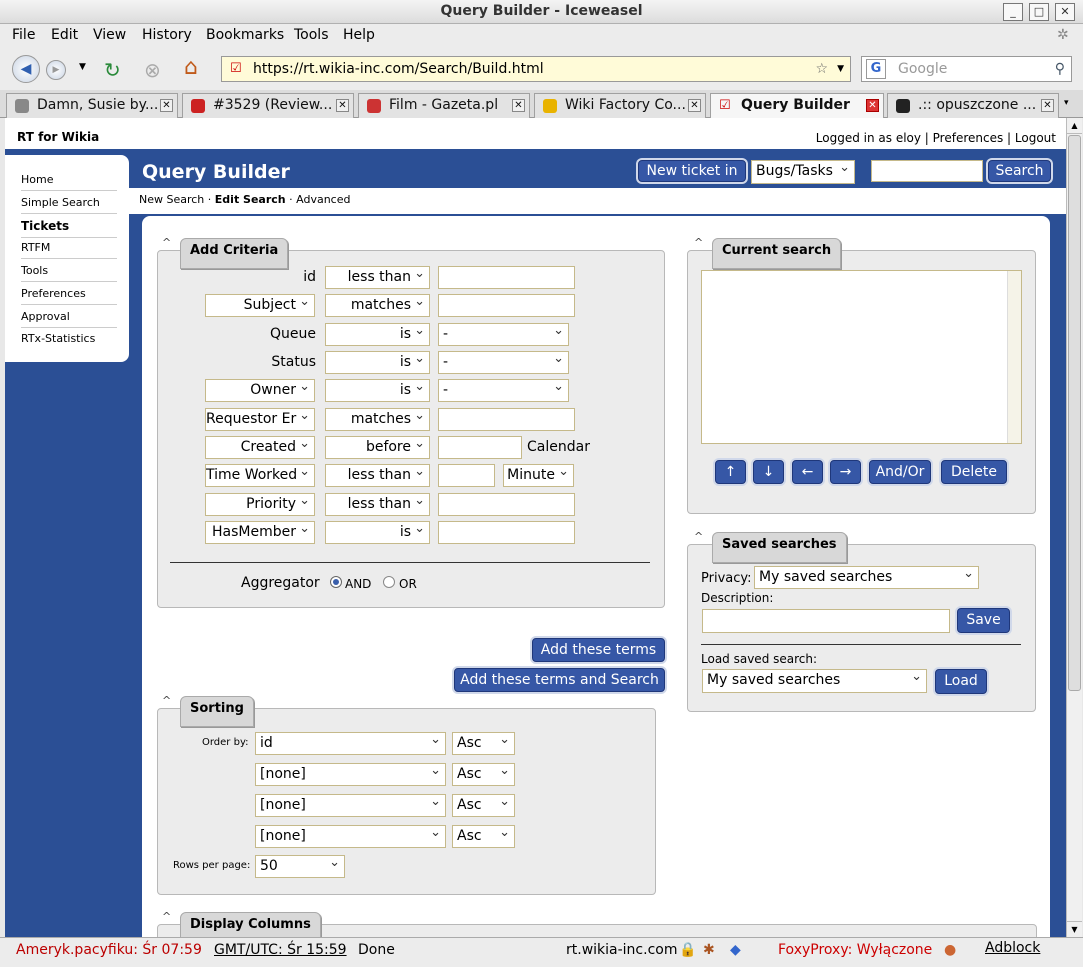 This screenshot has width=1083, height=967. What do you see at coordinates (620, 105) in the screenshot?
I see `tab-wiki-factory: Wiki Factory Co... ✕` at bounding box center [620, 105].